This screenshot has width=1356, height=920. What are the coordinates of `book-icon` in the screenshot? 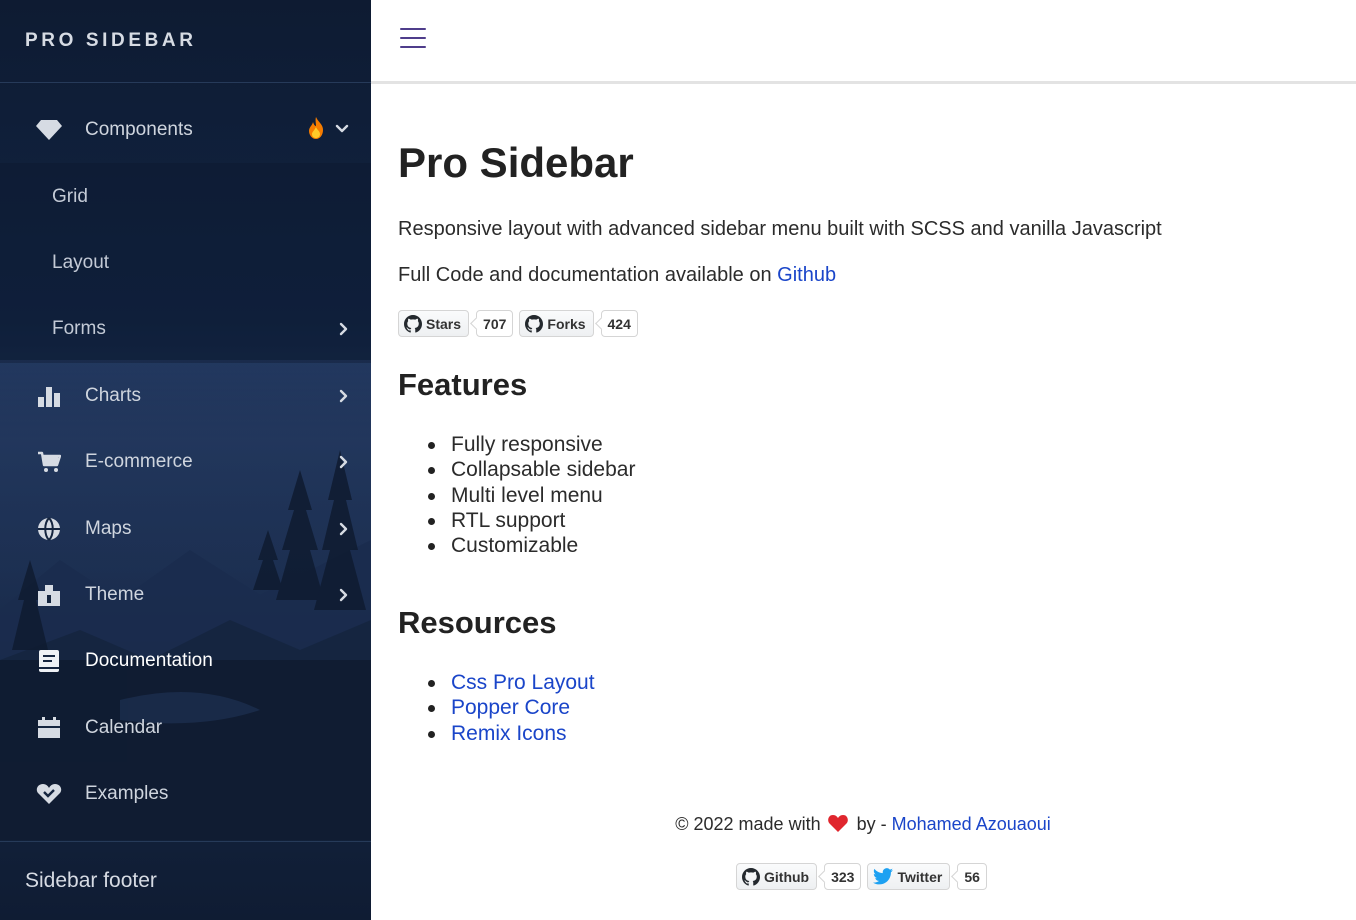 It's located at (49, 661).